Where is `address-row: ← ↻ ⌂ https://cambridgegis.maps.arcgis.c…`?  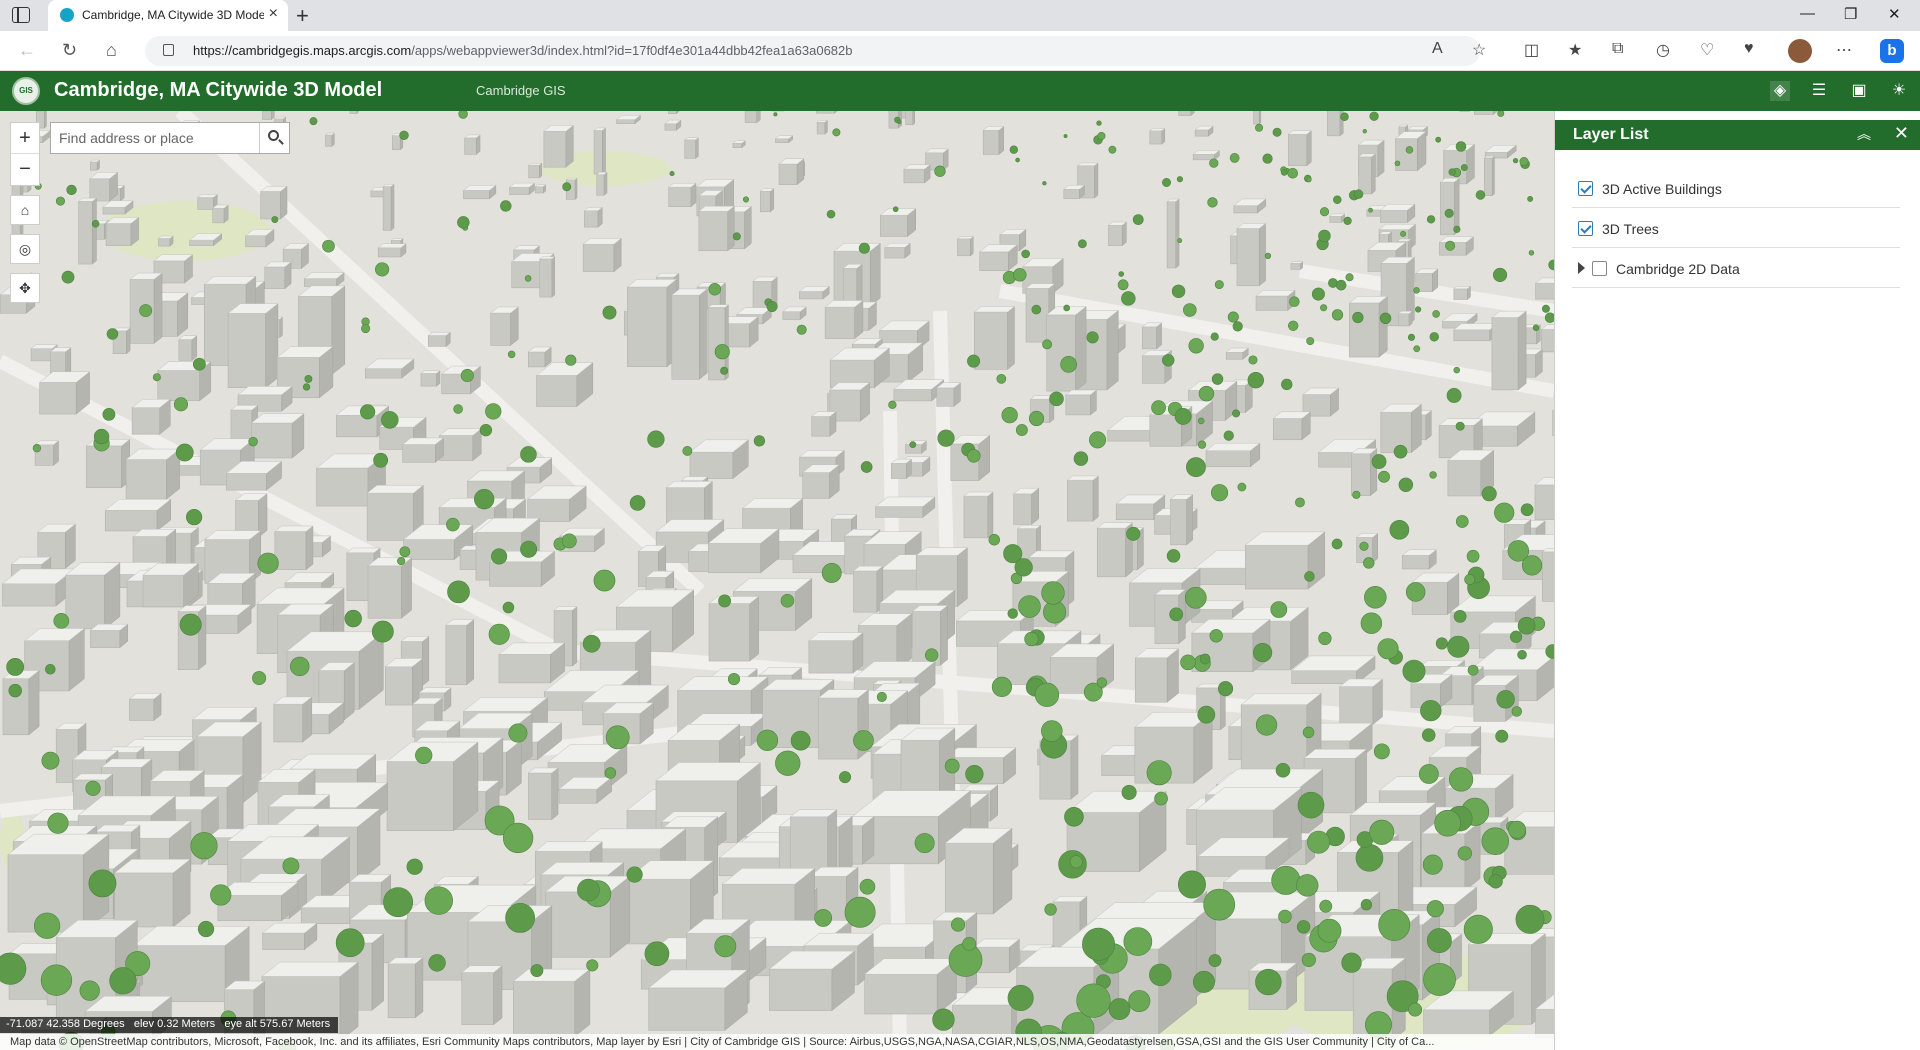 address-row: ← ↻ ⌂ https://cambridgegis.maps.arcgis.c… is located at coordinates (960, 51).